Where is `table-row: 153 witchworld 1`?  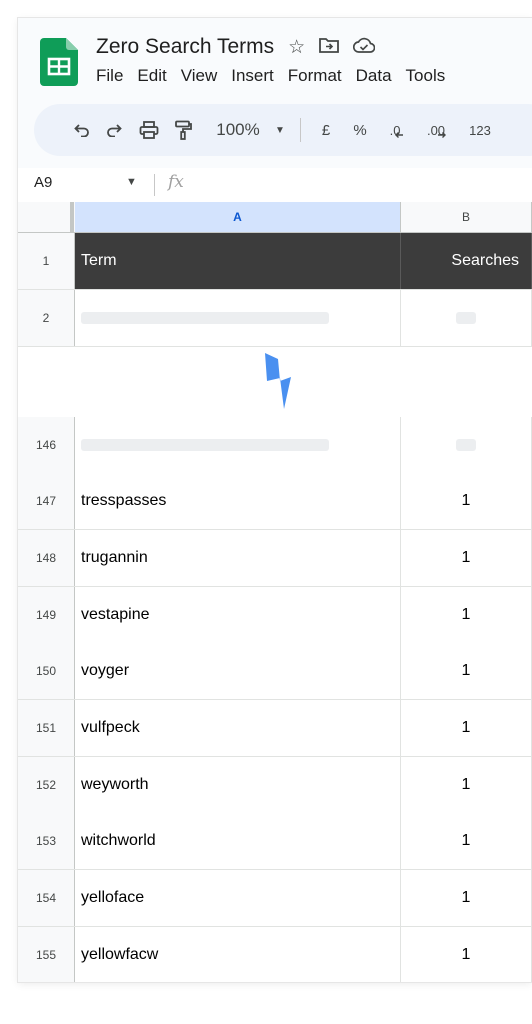 table-row: 153 witchworld 1 is located at coordinates (275, 841).